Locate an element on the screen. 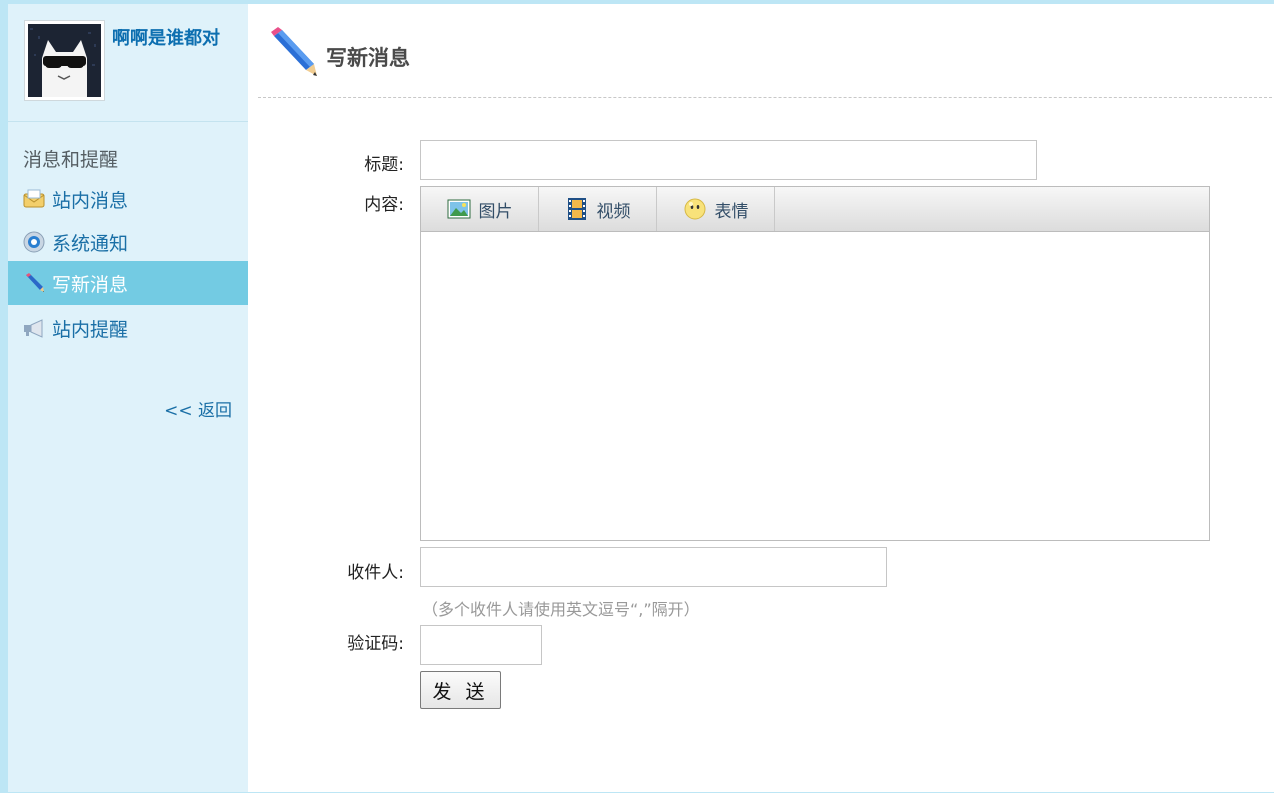  toolbar-label: 表情 is located at coordinates (731, 211).